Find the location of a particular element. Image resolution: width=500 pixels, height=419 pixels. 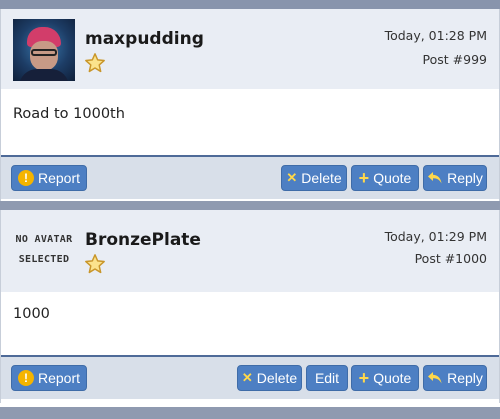

username: maxpudding is located at coordinates (144, 39).